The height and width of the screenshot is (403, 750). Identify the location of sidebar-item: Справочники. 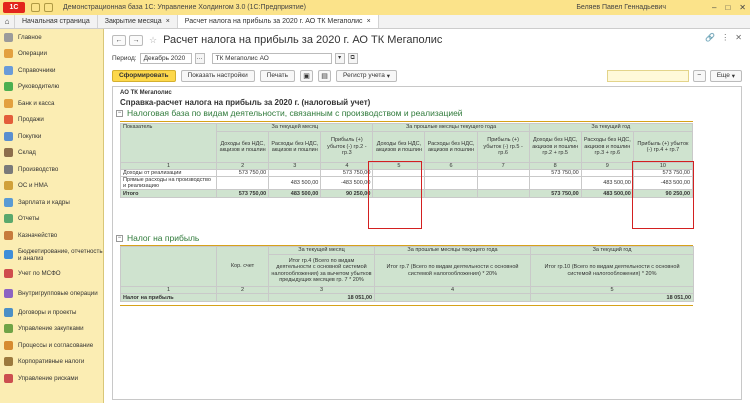
(51, 70).